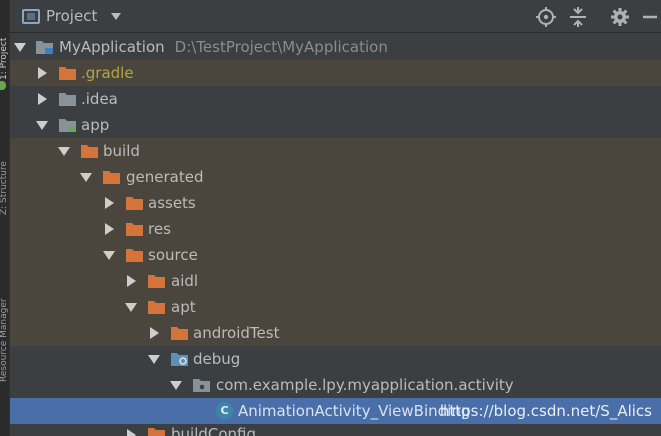  What do you see at coordinates (224, 410) in the screenshot?
I see `class-icon: C` at bounding box center [224, 410].